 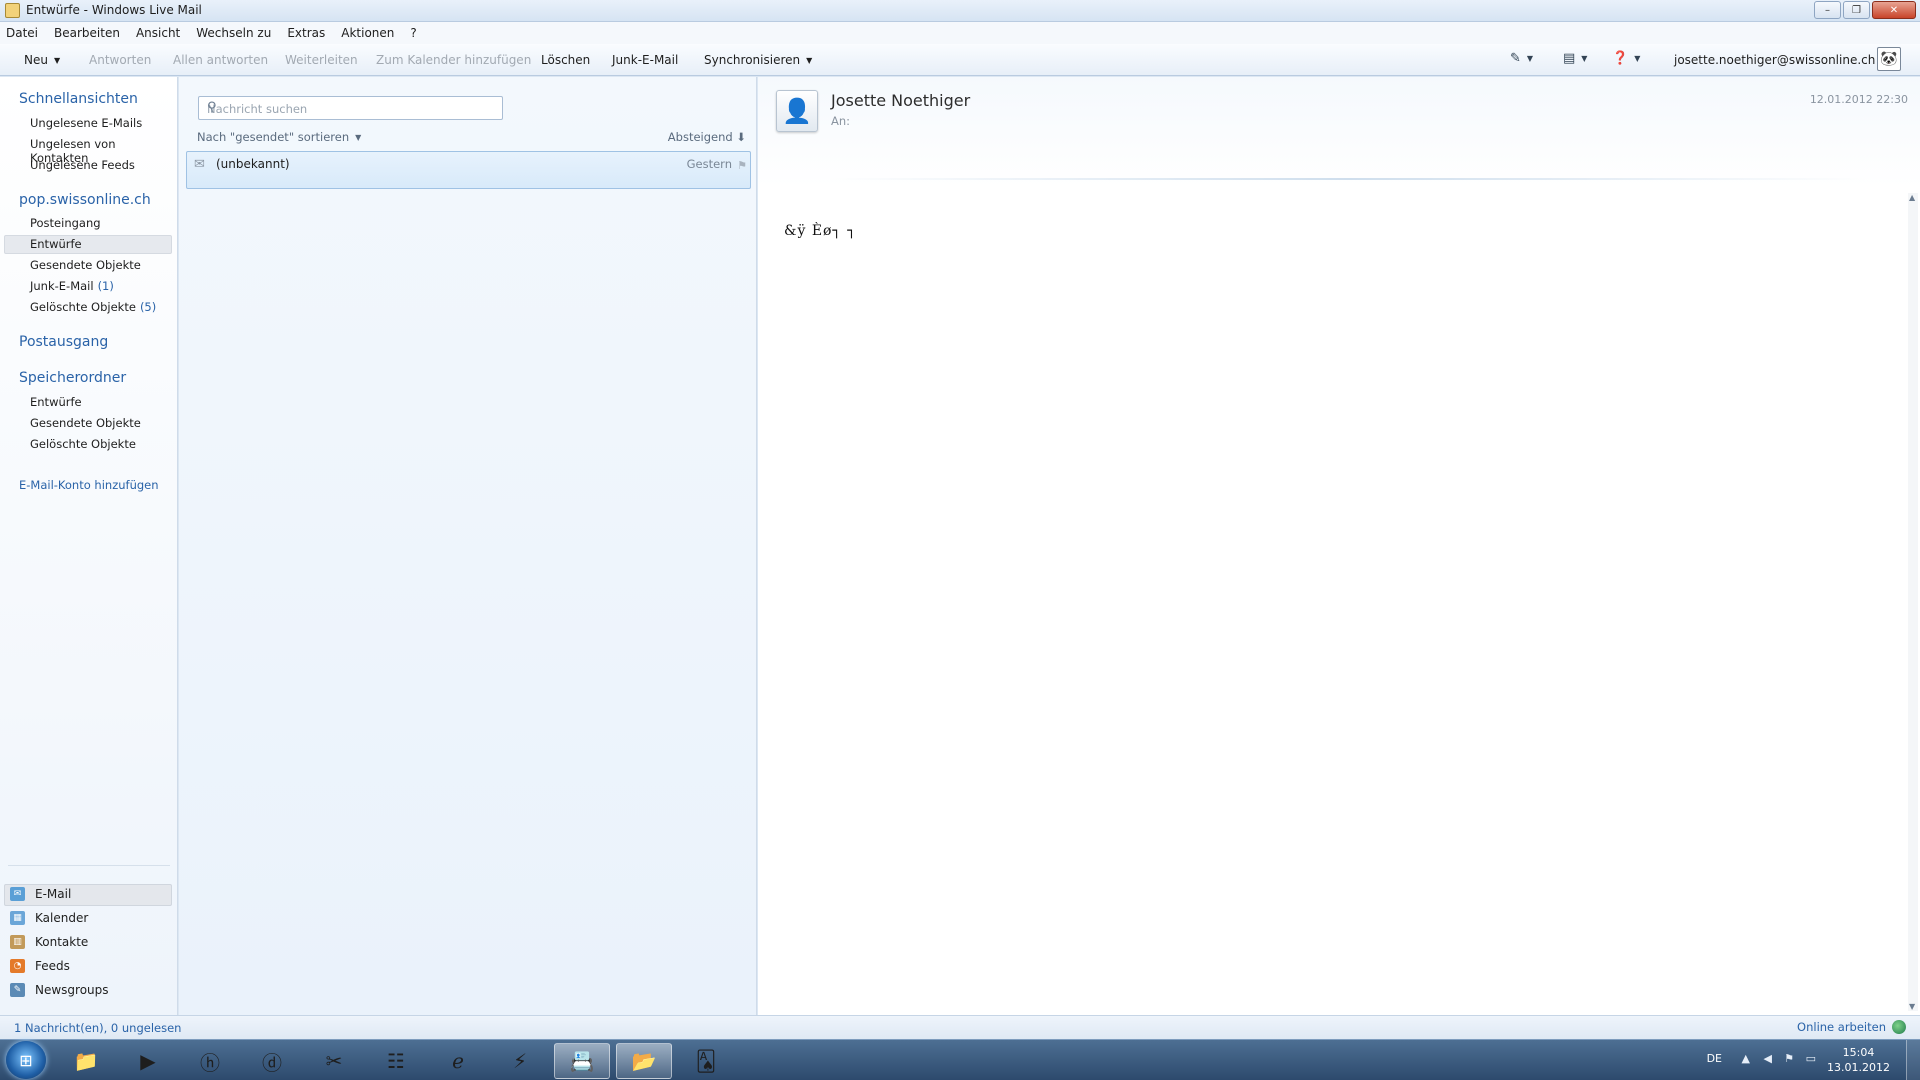 What do you see at coordinates (83, 444) in the screenshot?
I see `storage-deleted: Gelöschte Objekte` at bounding box center [83, 444].